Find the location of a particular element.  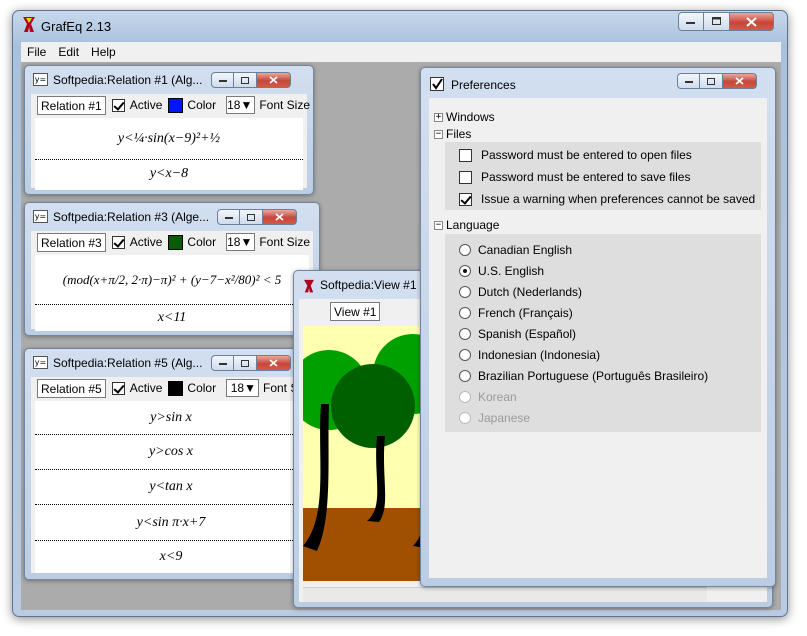

equation-row: (mod(x+π/2, 2·π)−π)² + (y−7−x²/80)² < 5 is located at coordinates (172, 280).